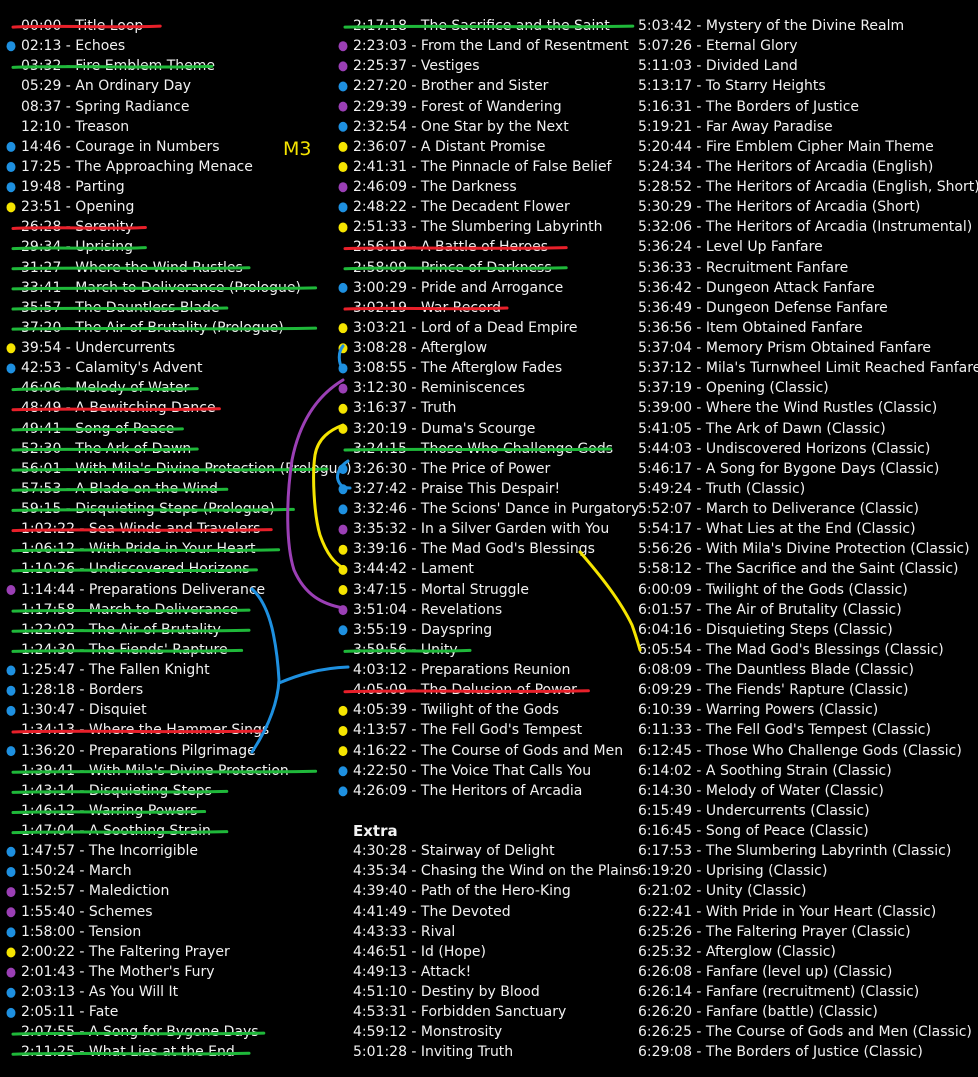  I want to click on track-row: 1:47:04 - A Soothing Strain, so click(116, 831).